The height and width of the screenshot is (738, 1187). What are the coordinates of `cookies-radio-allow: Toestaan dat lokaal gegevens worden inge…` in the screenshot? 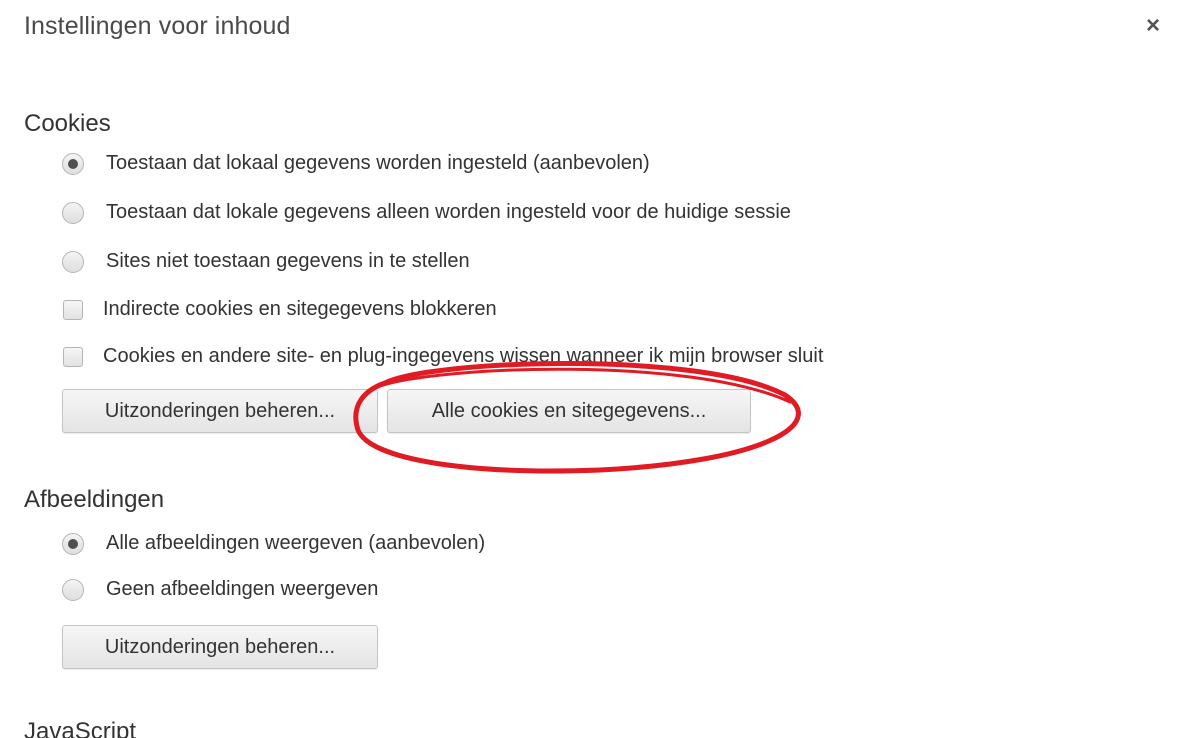 It's located at (356, 163).